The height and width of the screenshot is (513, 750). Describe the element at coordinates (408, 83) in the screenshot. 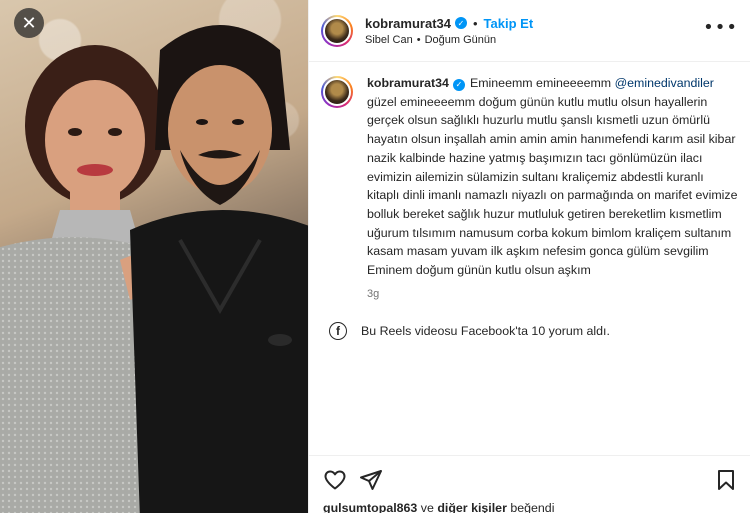

I see `caption-username: kobramurat34` at that location.